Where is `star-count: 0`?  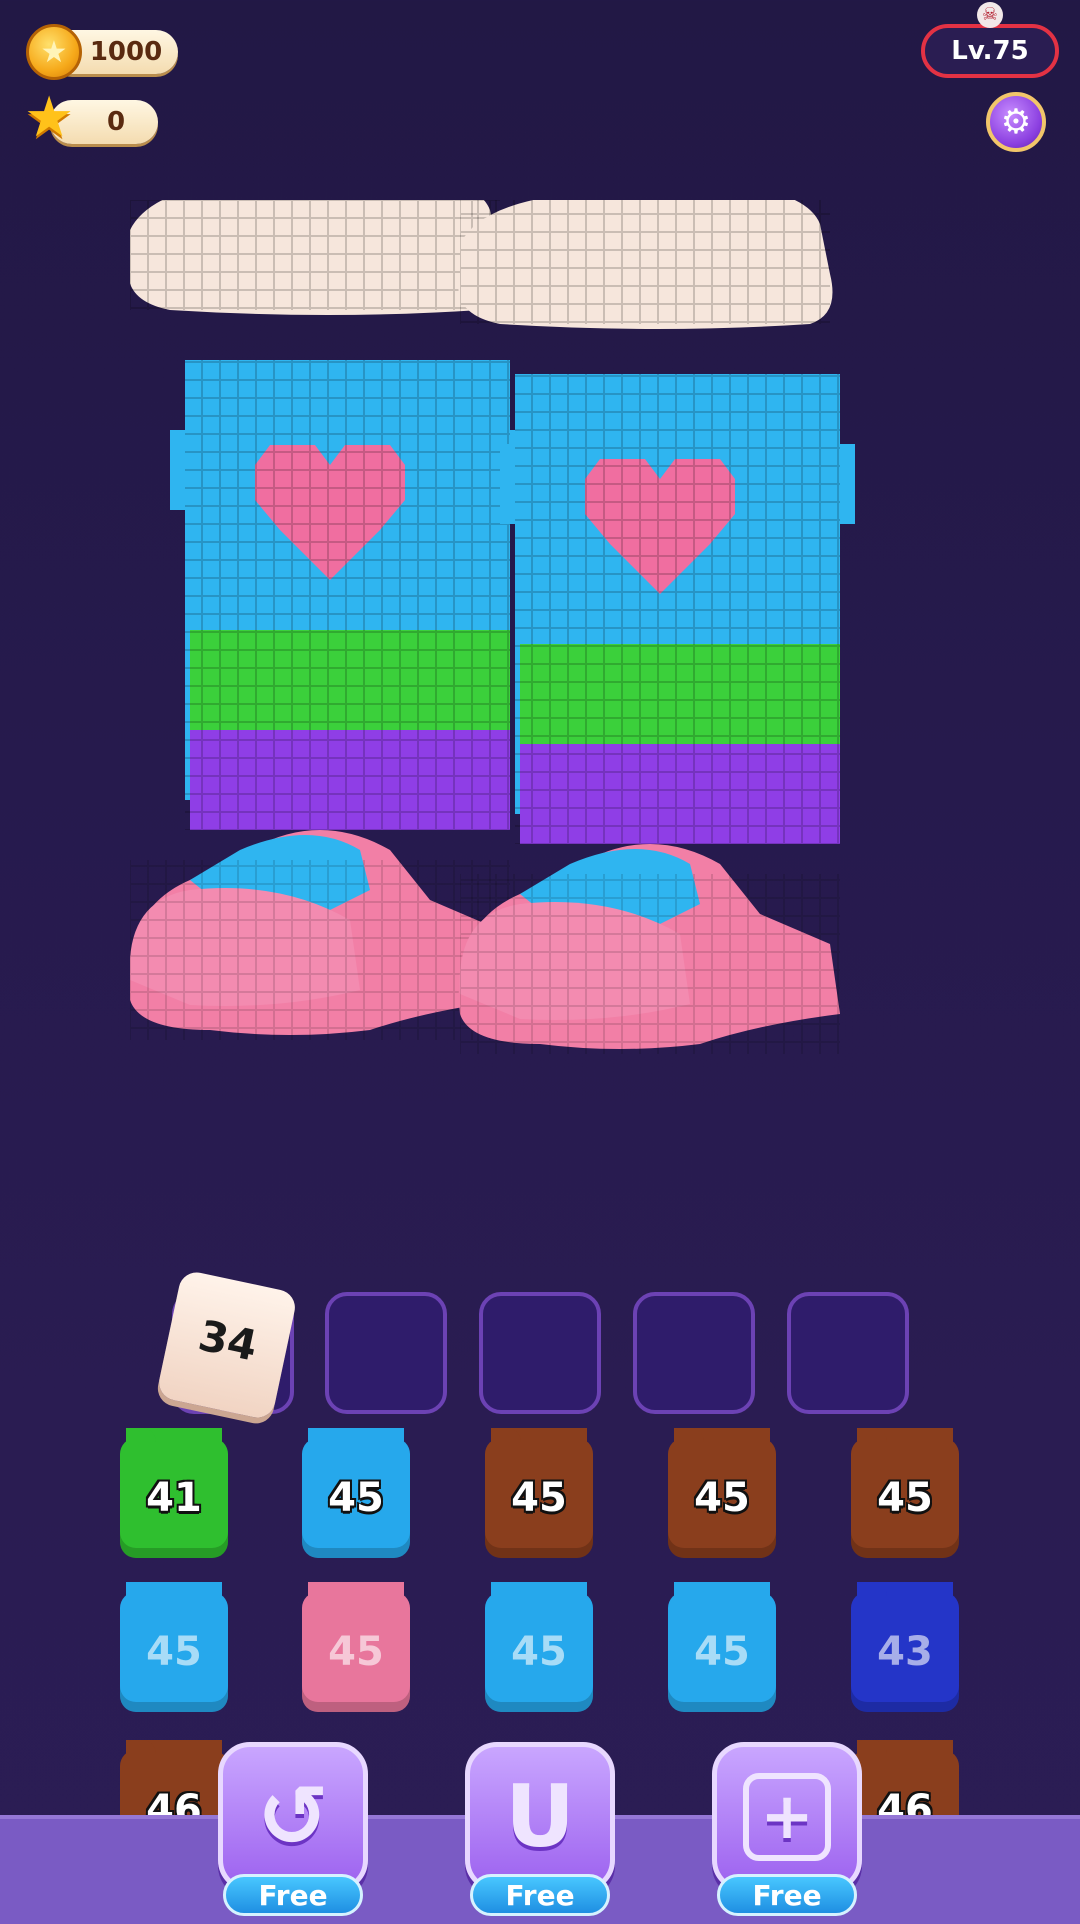 star-count: 0 is located at coordinates (116, 122).